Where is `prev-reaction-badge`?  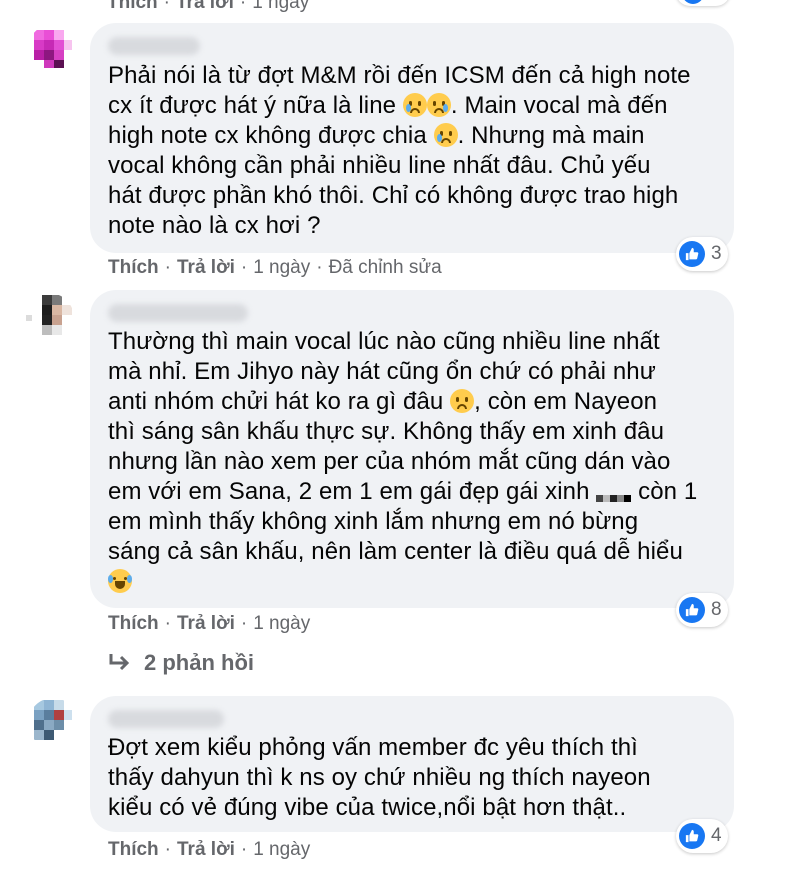 prev-reaction-badge is located at coordinates (703, 3).